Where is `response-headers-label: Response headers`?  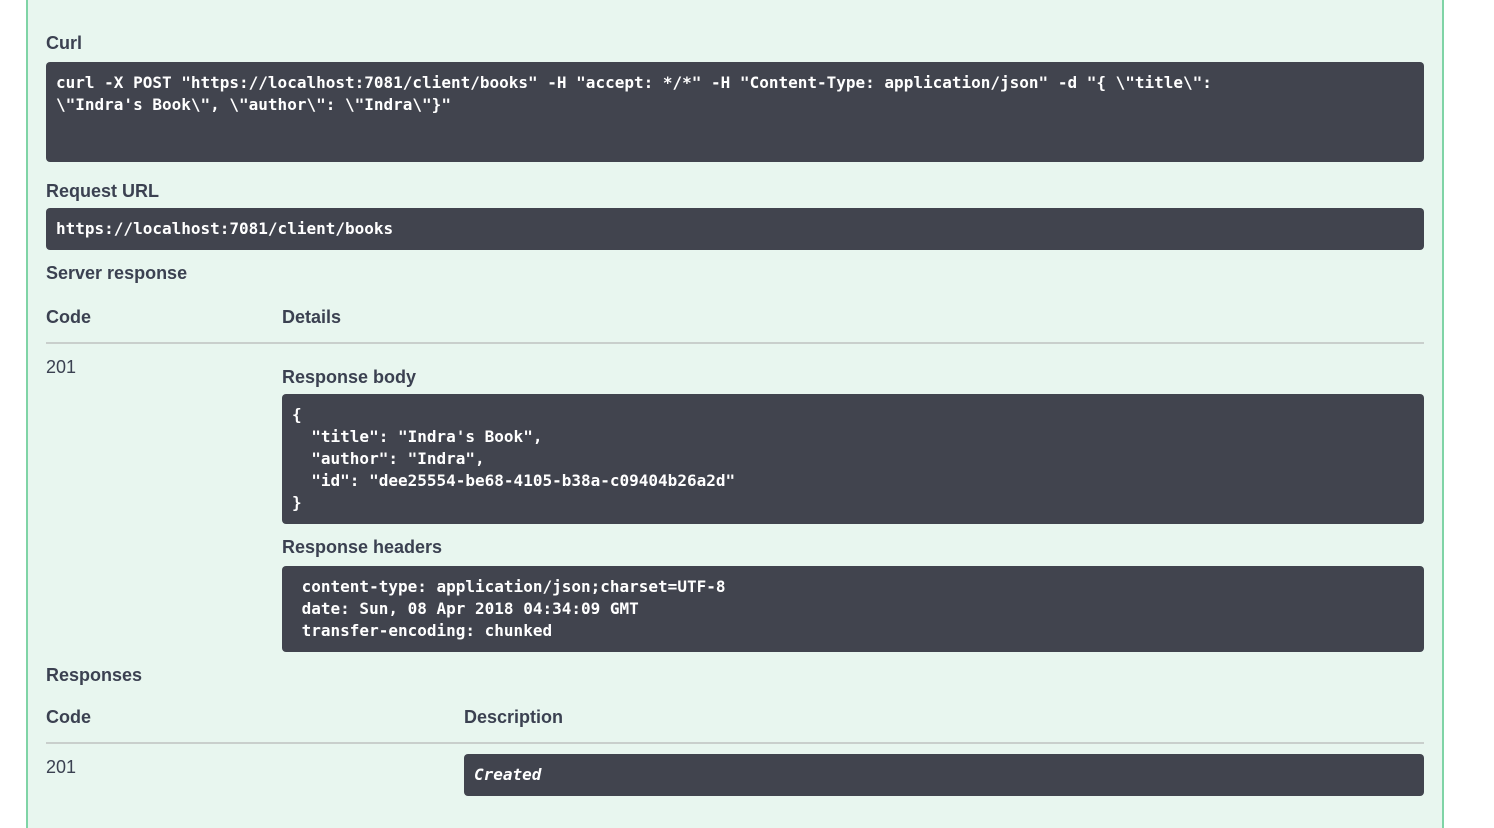
response-headers-label: Response headers is located at coordinates (362, 547).